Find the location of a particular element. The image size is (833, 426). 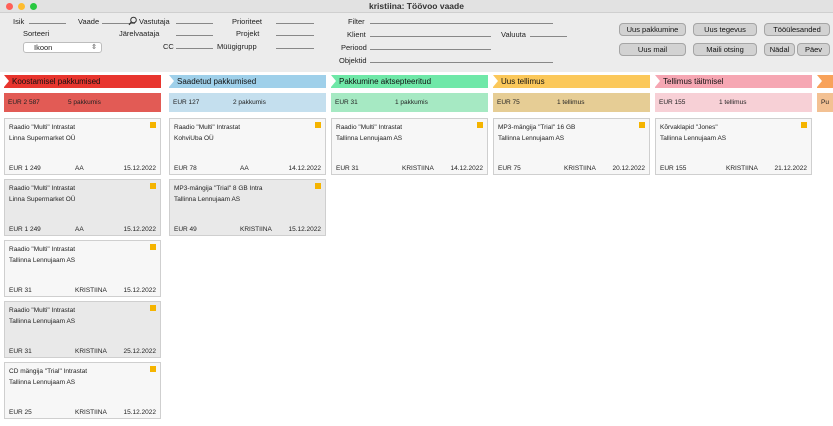

filter-field is located at coordinates (461, 19).